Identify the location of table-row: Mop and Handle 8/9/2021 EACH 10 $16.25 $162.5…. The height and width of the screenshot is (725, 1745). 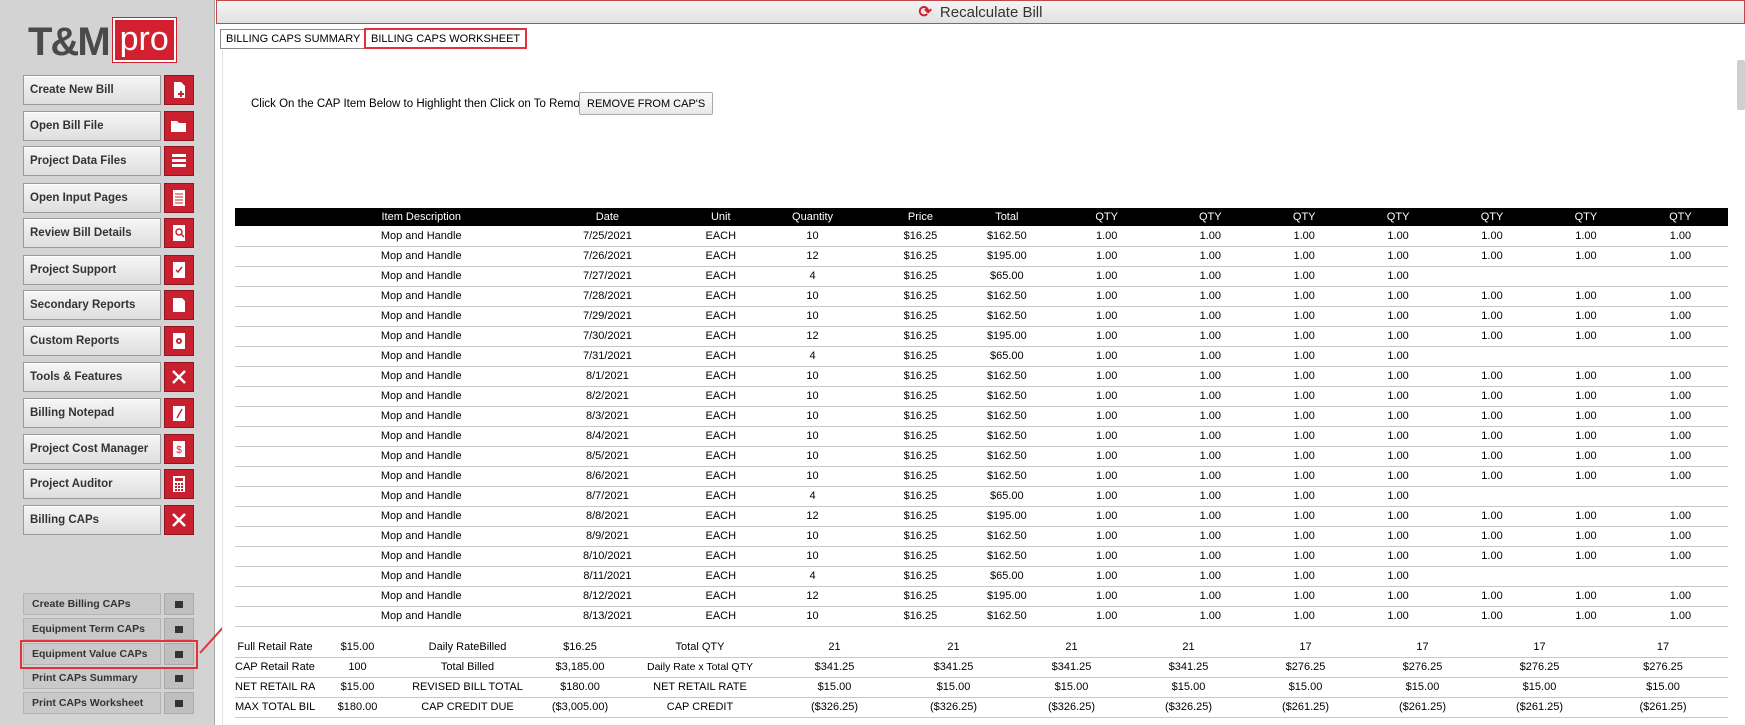
(981, 536).